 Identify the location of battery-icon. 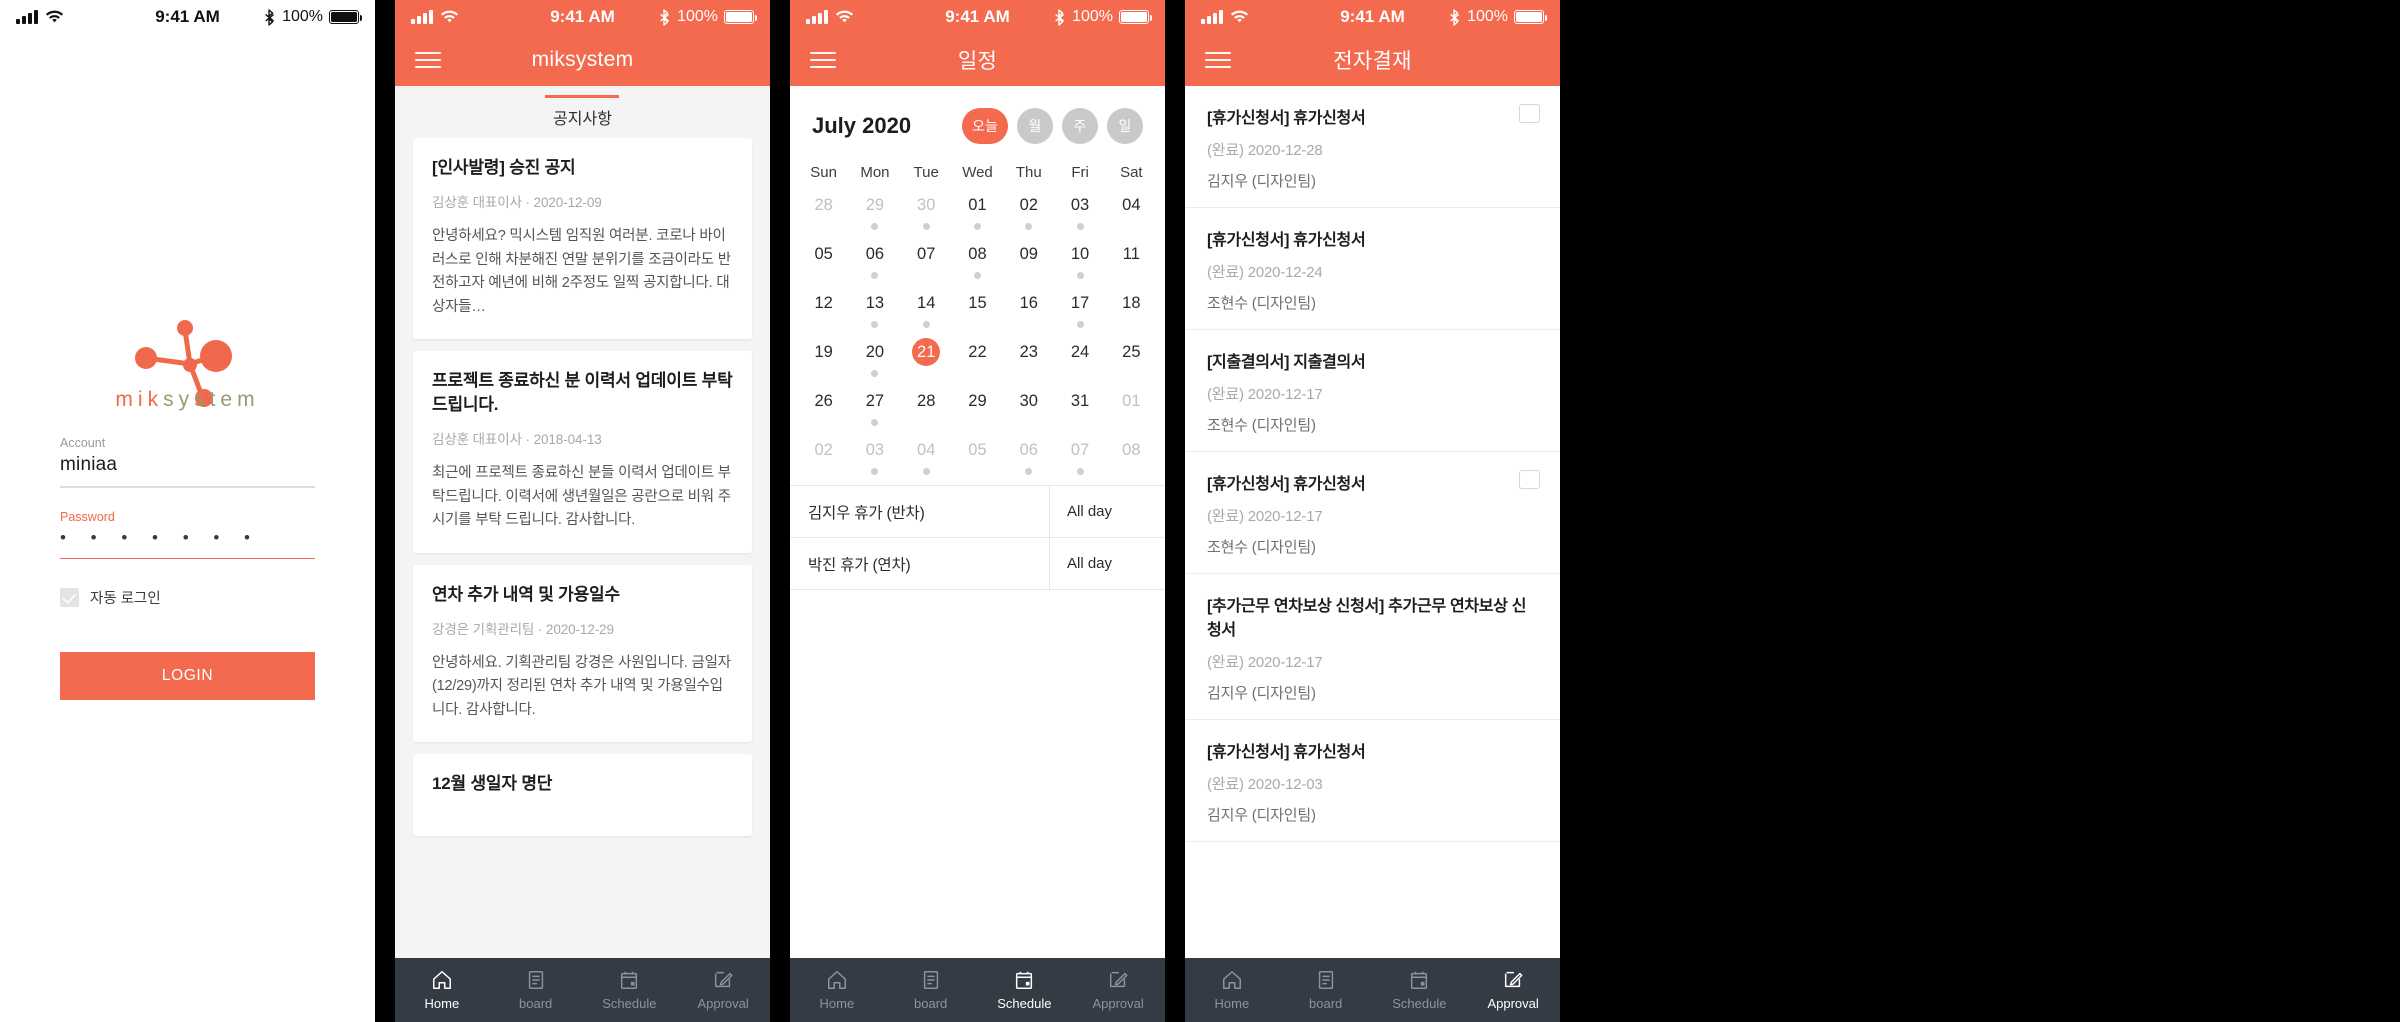
(346, 17).